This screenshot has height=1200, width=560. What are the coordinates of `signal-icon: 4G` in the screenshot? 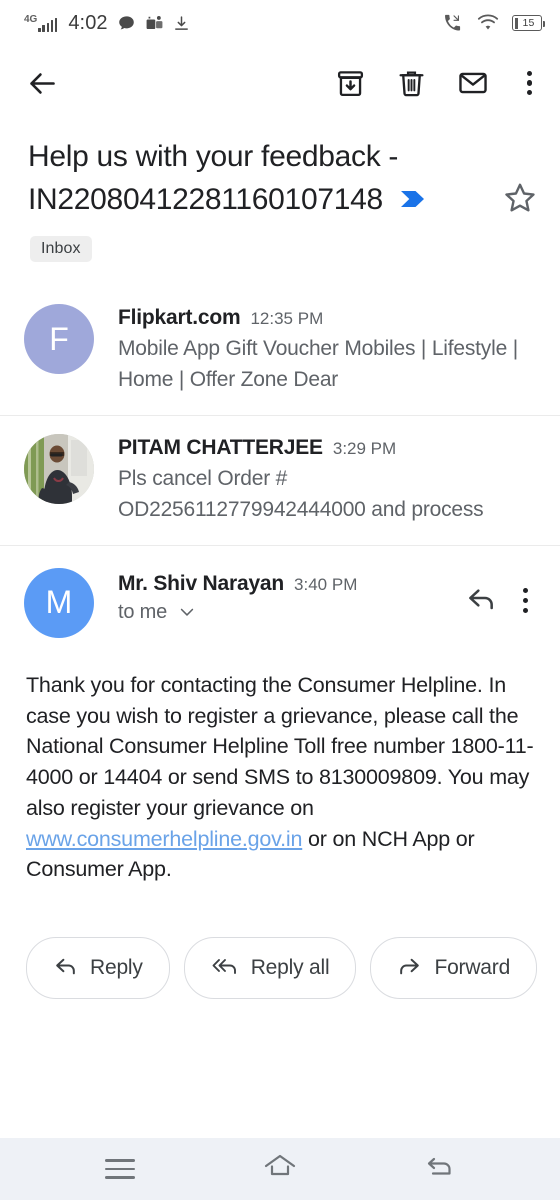 It's located at (41, 22).